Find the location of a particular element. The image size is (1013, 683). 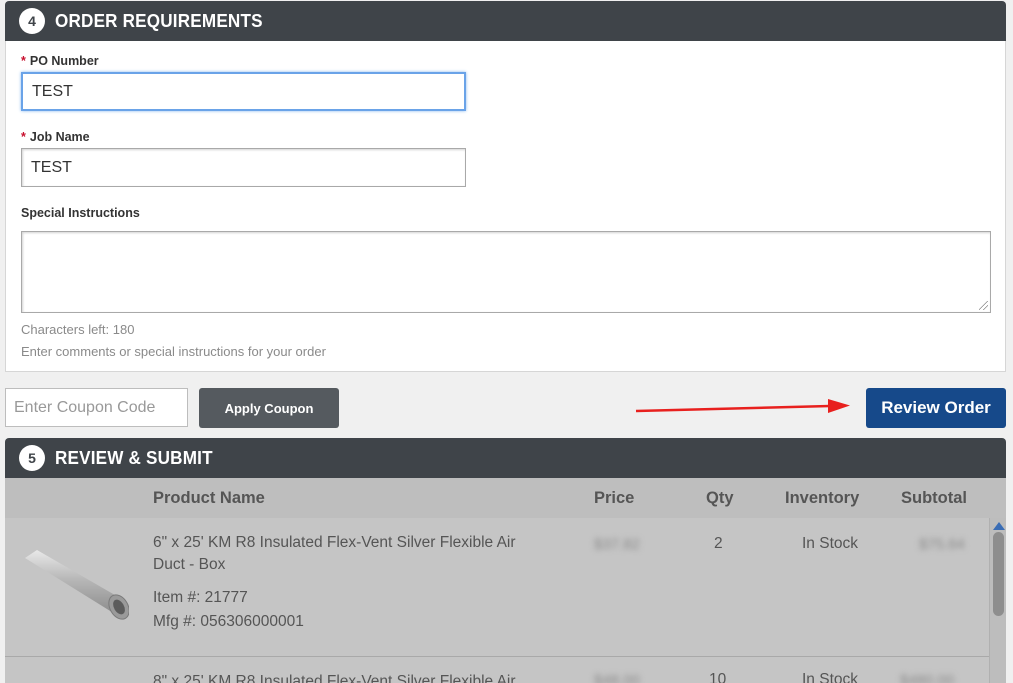

column-header-qty: Qty is located at coordinates (720, 498).